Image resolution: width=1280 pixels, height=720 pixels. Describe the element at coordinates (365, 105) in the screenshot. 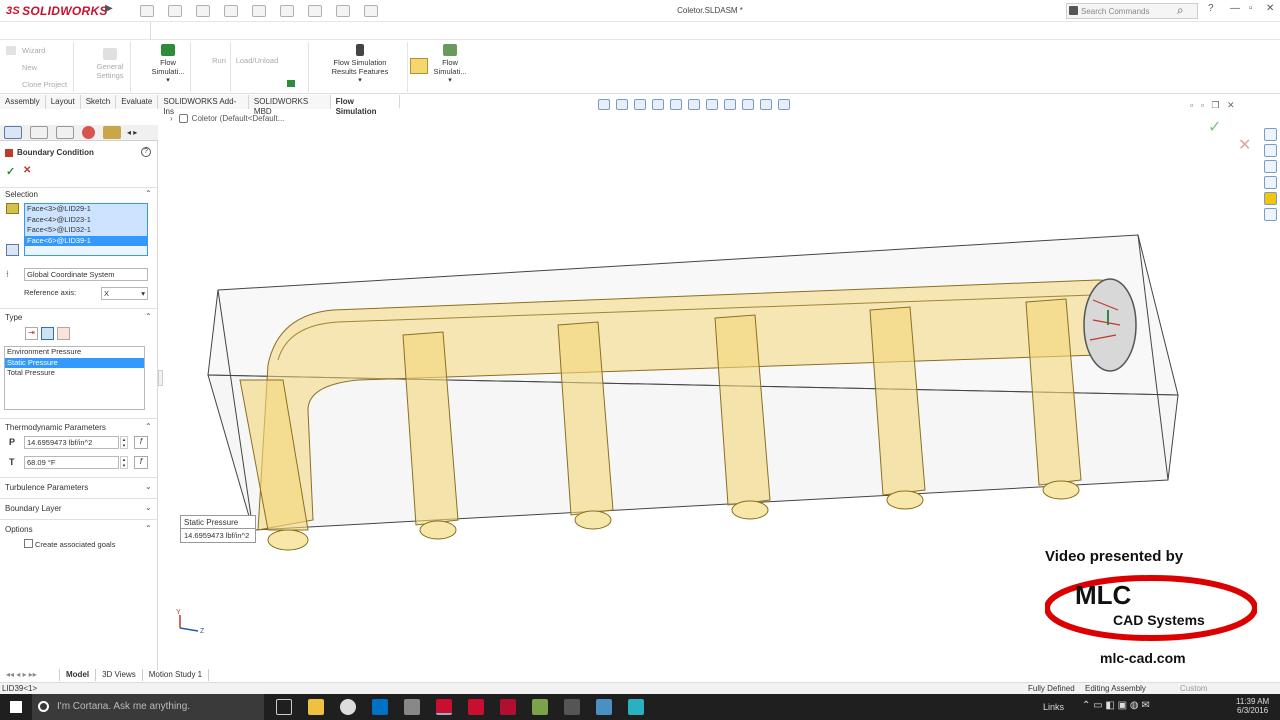

I see `tab-flow-simulation: Flow Simulation` at that location.